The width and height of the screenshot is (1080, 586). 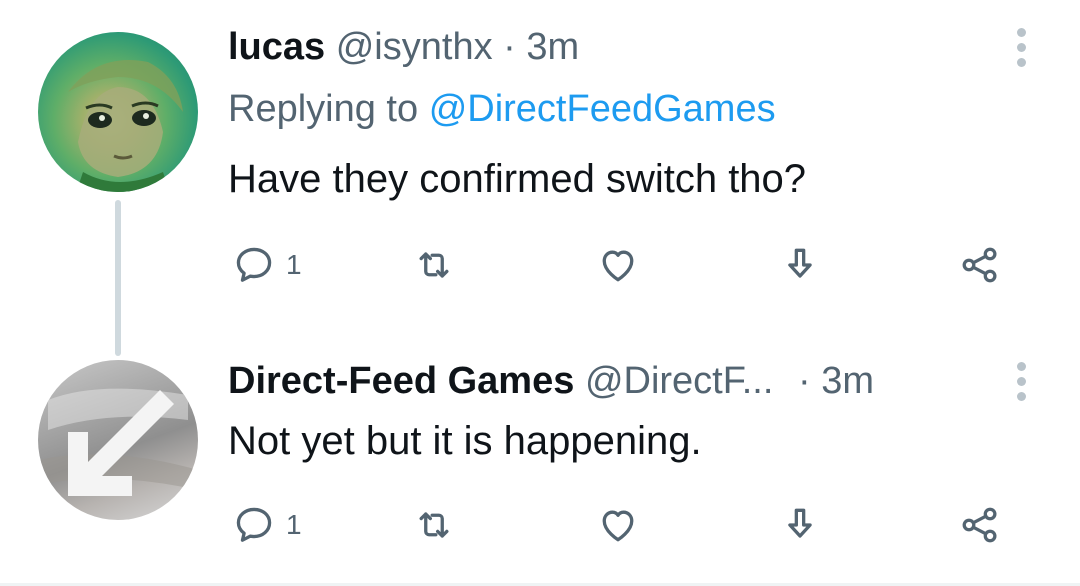 I want to click on thread-connector, so click(x=118, y=278).